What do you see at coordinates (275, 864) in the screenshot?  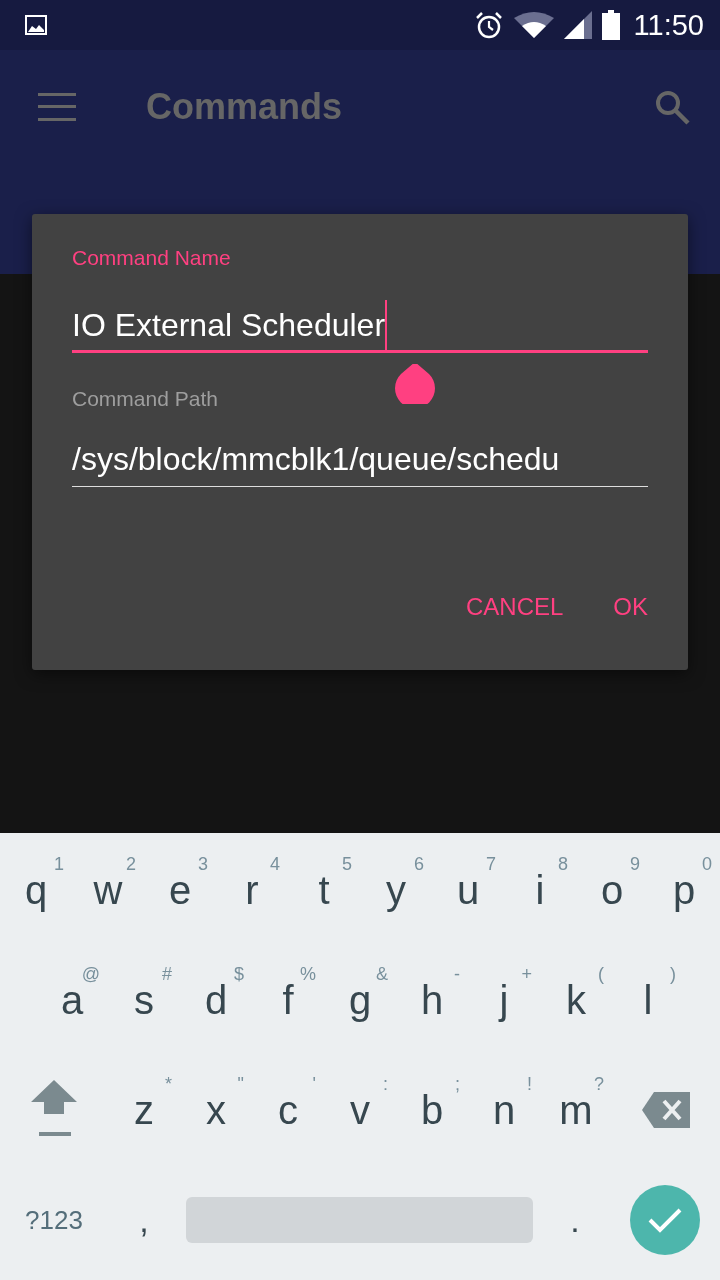 I see `key-hint: 4` at bounding box center [275, 864].